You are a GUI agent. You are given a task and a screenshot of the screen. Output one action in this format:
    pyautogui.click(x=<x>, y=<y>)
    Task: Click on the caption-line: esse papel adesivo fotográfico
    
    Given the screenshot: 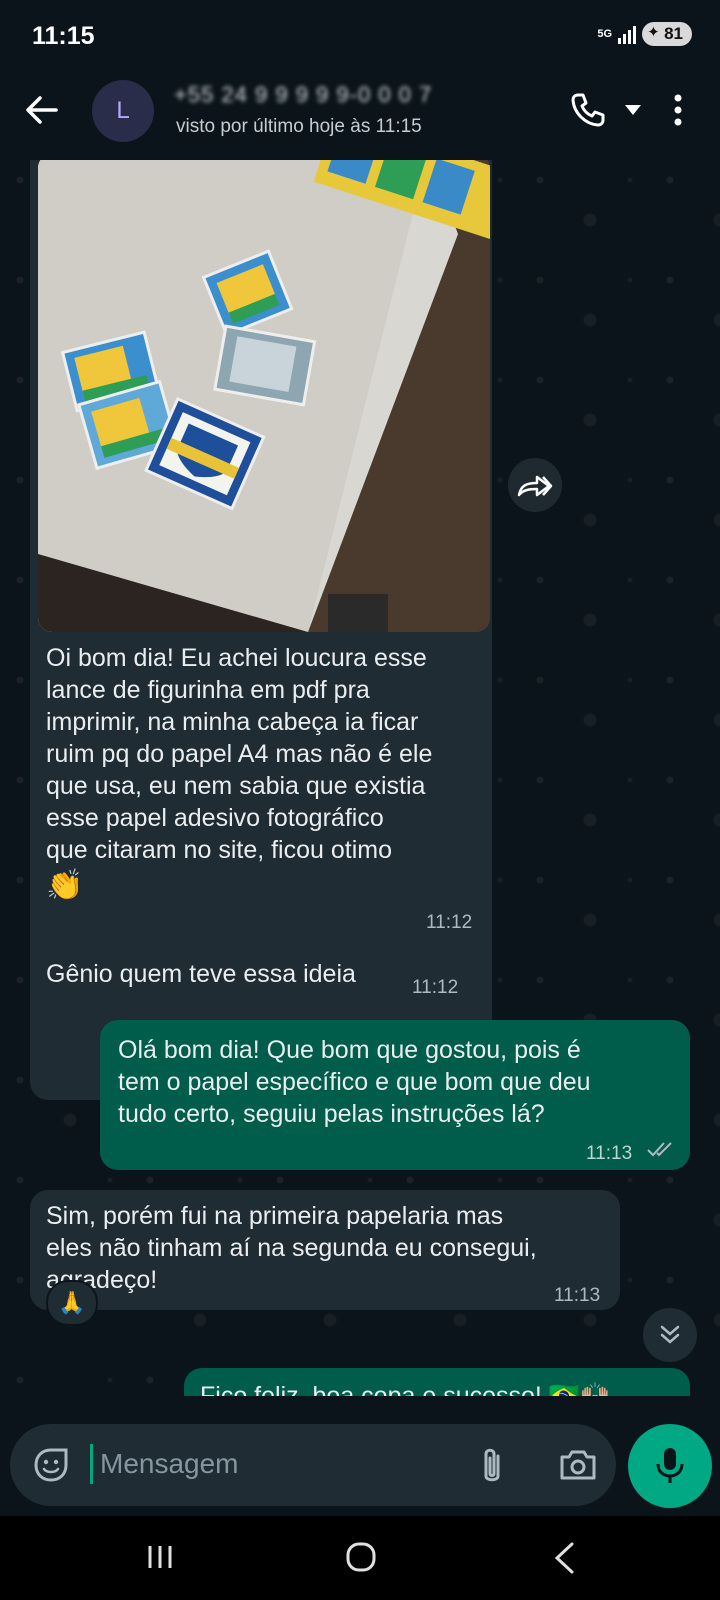 What is the action you would take?
    pyautogui.click(x=215, y=818)
    